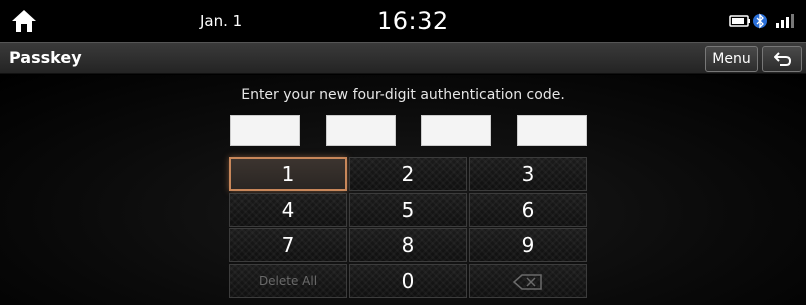  What do you see at coordinates (731, 59) in the screenshot?
I see `menu-button: Menu` at bounding box center [731, 59].